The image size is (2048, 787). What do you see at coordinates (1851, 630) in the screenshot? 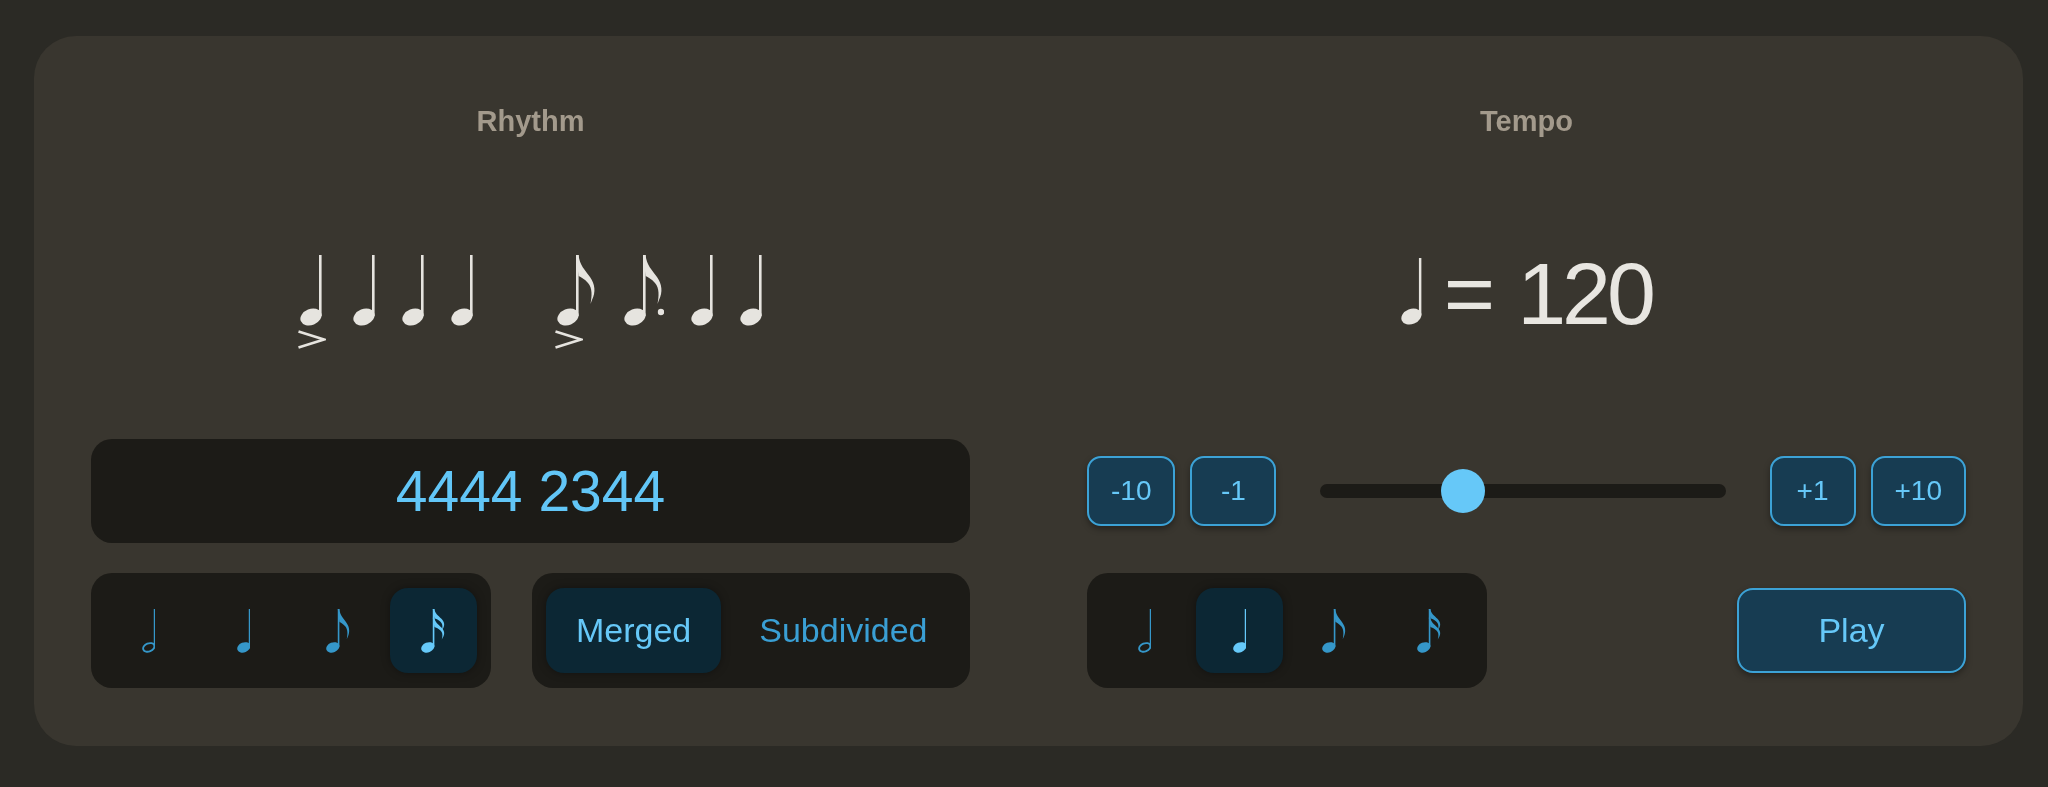
I see `play-button: Play` at bounding box center [1851, 630].